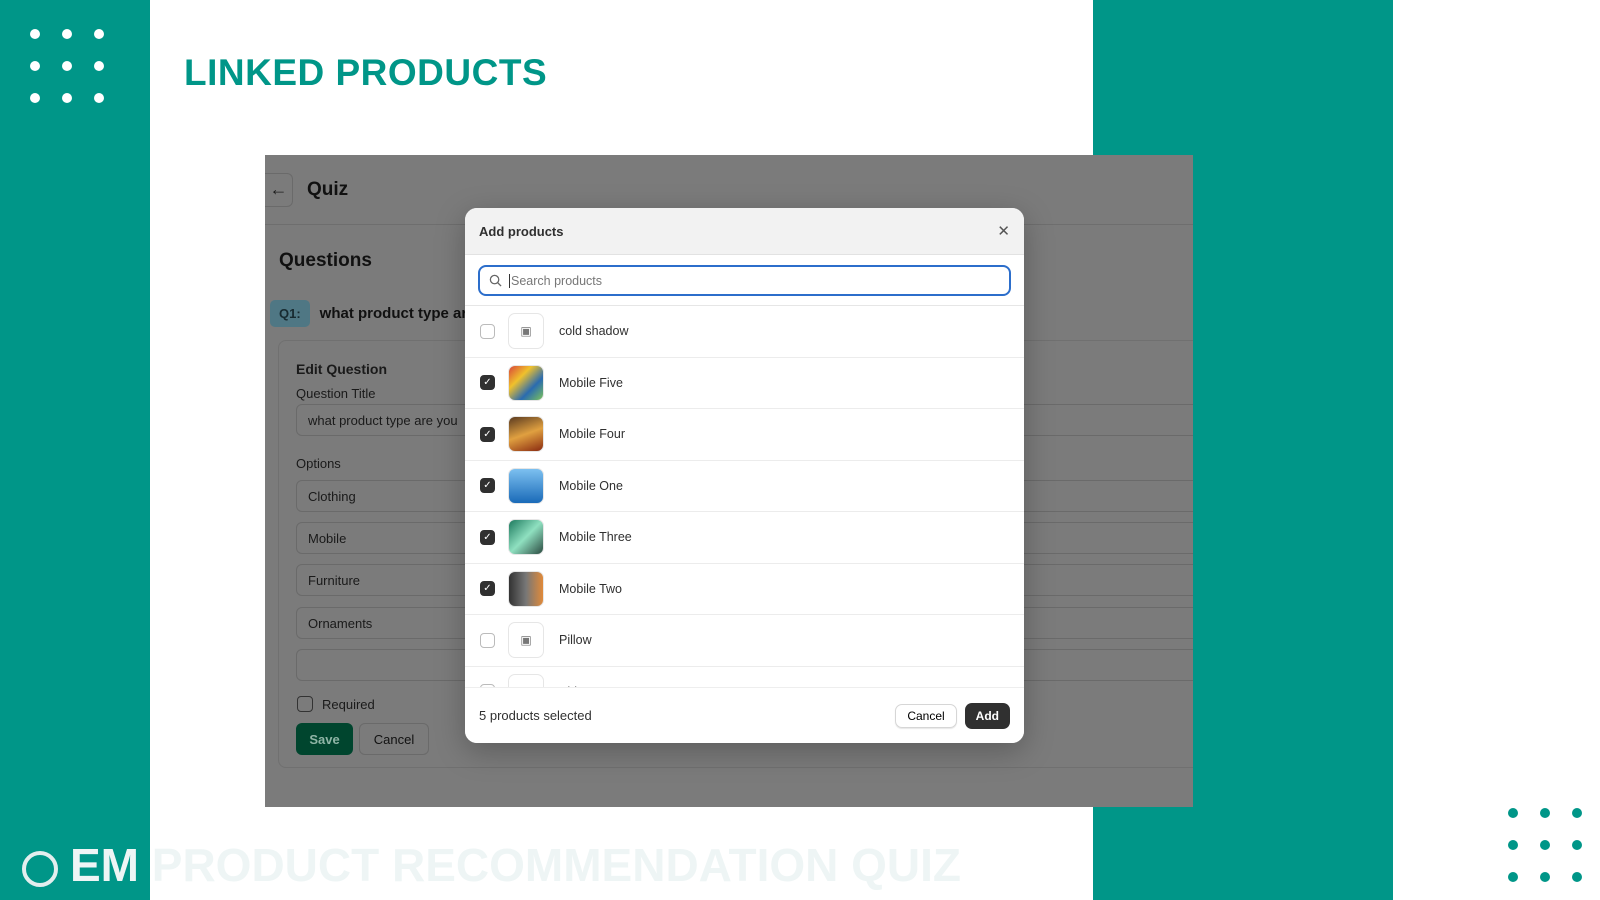 This screenshot has width=1600, height=900. I want to click on watermark: EM PRODUCT RECOMMENDATION QUIZ, so click(491, 865).